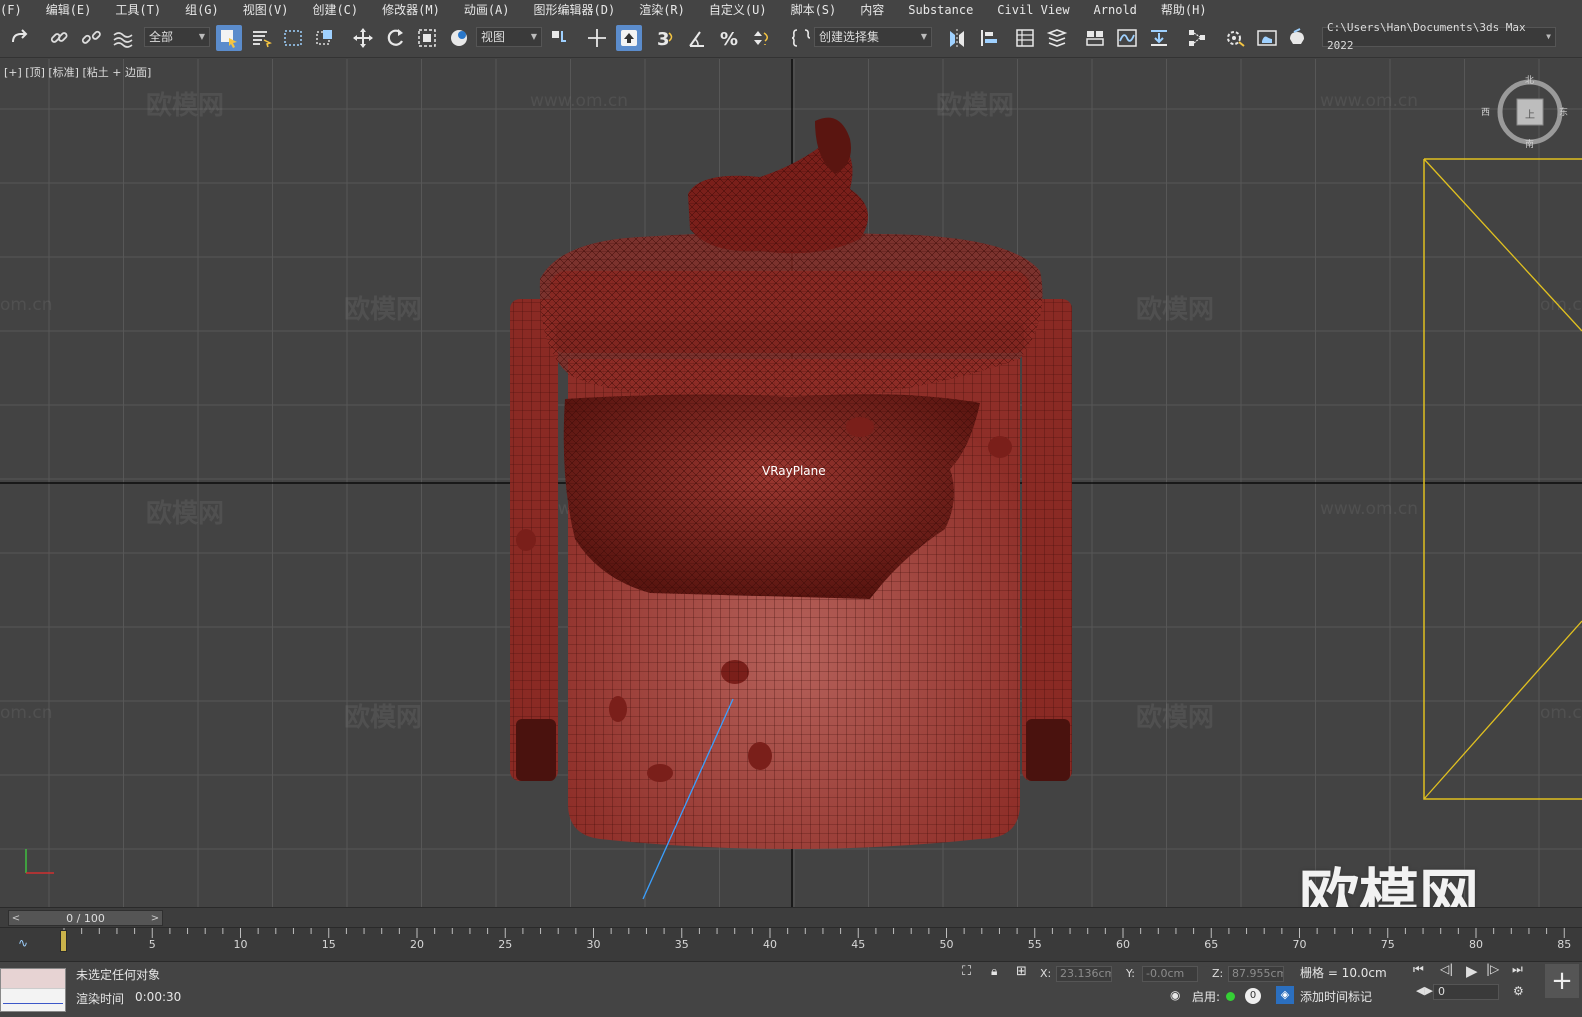 This screenshot has height=1017, width=1582. What do you see at coordinates (395, 38) in the screenshot?
I see `rotate-icon` at bounding box center [395, 38].